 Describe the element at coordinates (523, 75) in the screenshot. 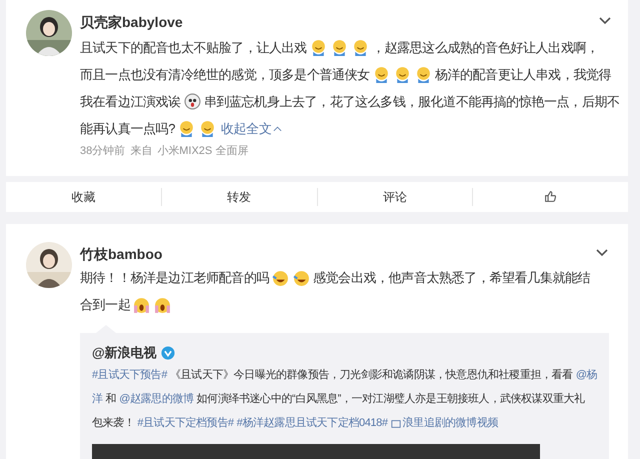

I see `post-text: 杨洋的配音更让人串戏，我觉得` at that location.